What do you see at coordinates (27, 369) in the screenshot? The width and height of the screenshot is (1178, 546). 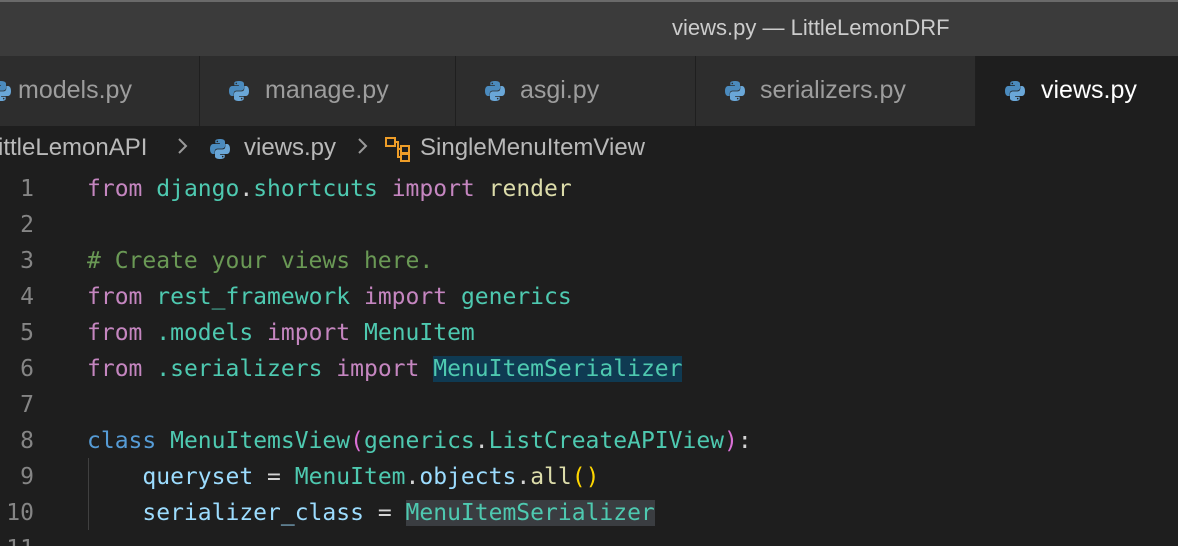 I see `line-number: 6` at bounding box center [27, 369].